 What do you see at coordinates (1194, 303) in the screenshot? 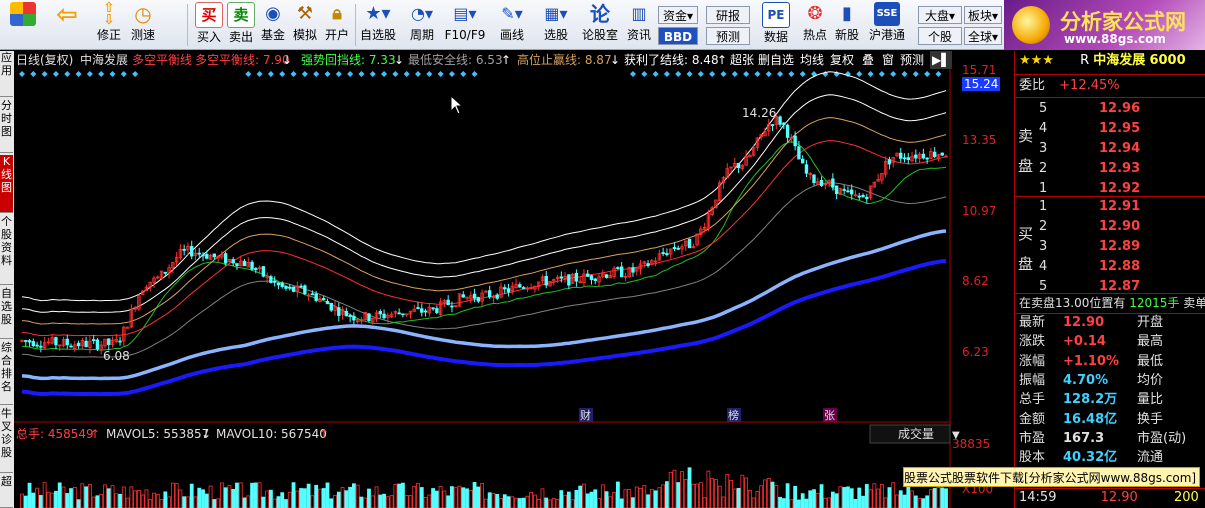
I see `order-tail: 卖单` at bounding box center [1194, 303].